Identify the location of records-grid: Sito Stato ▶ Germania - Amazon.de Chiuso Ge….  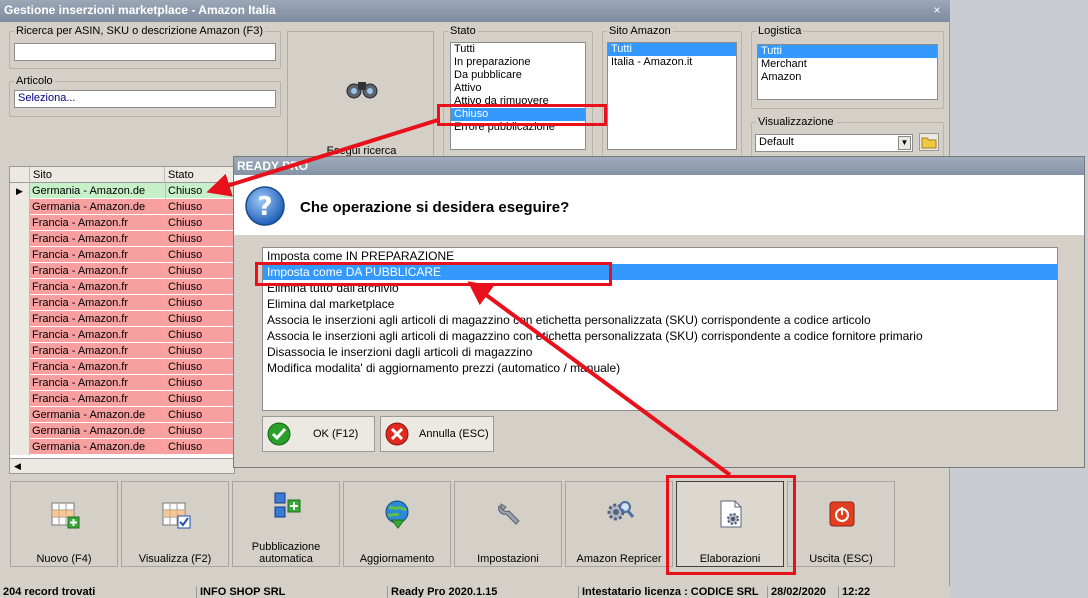
(122, 319).